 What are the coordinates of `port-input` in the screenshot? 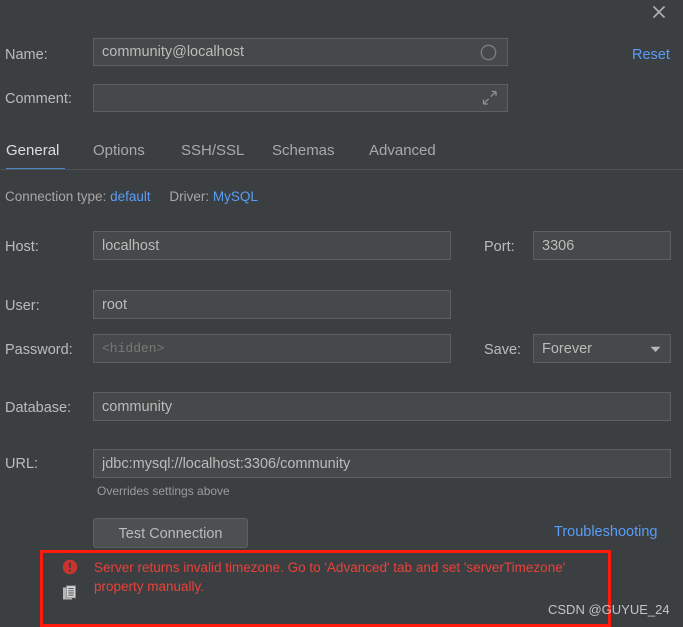 It's located at (602, 245).